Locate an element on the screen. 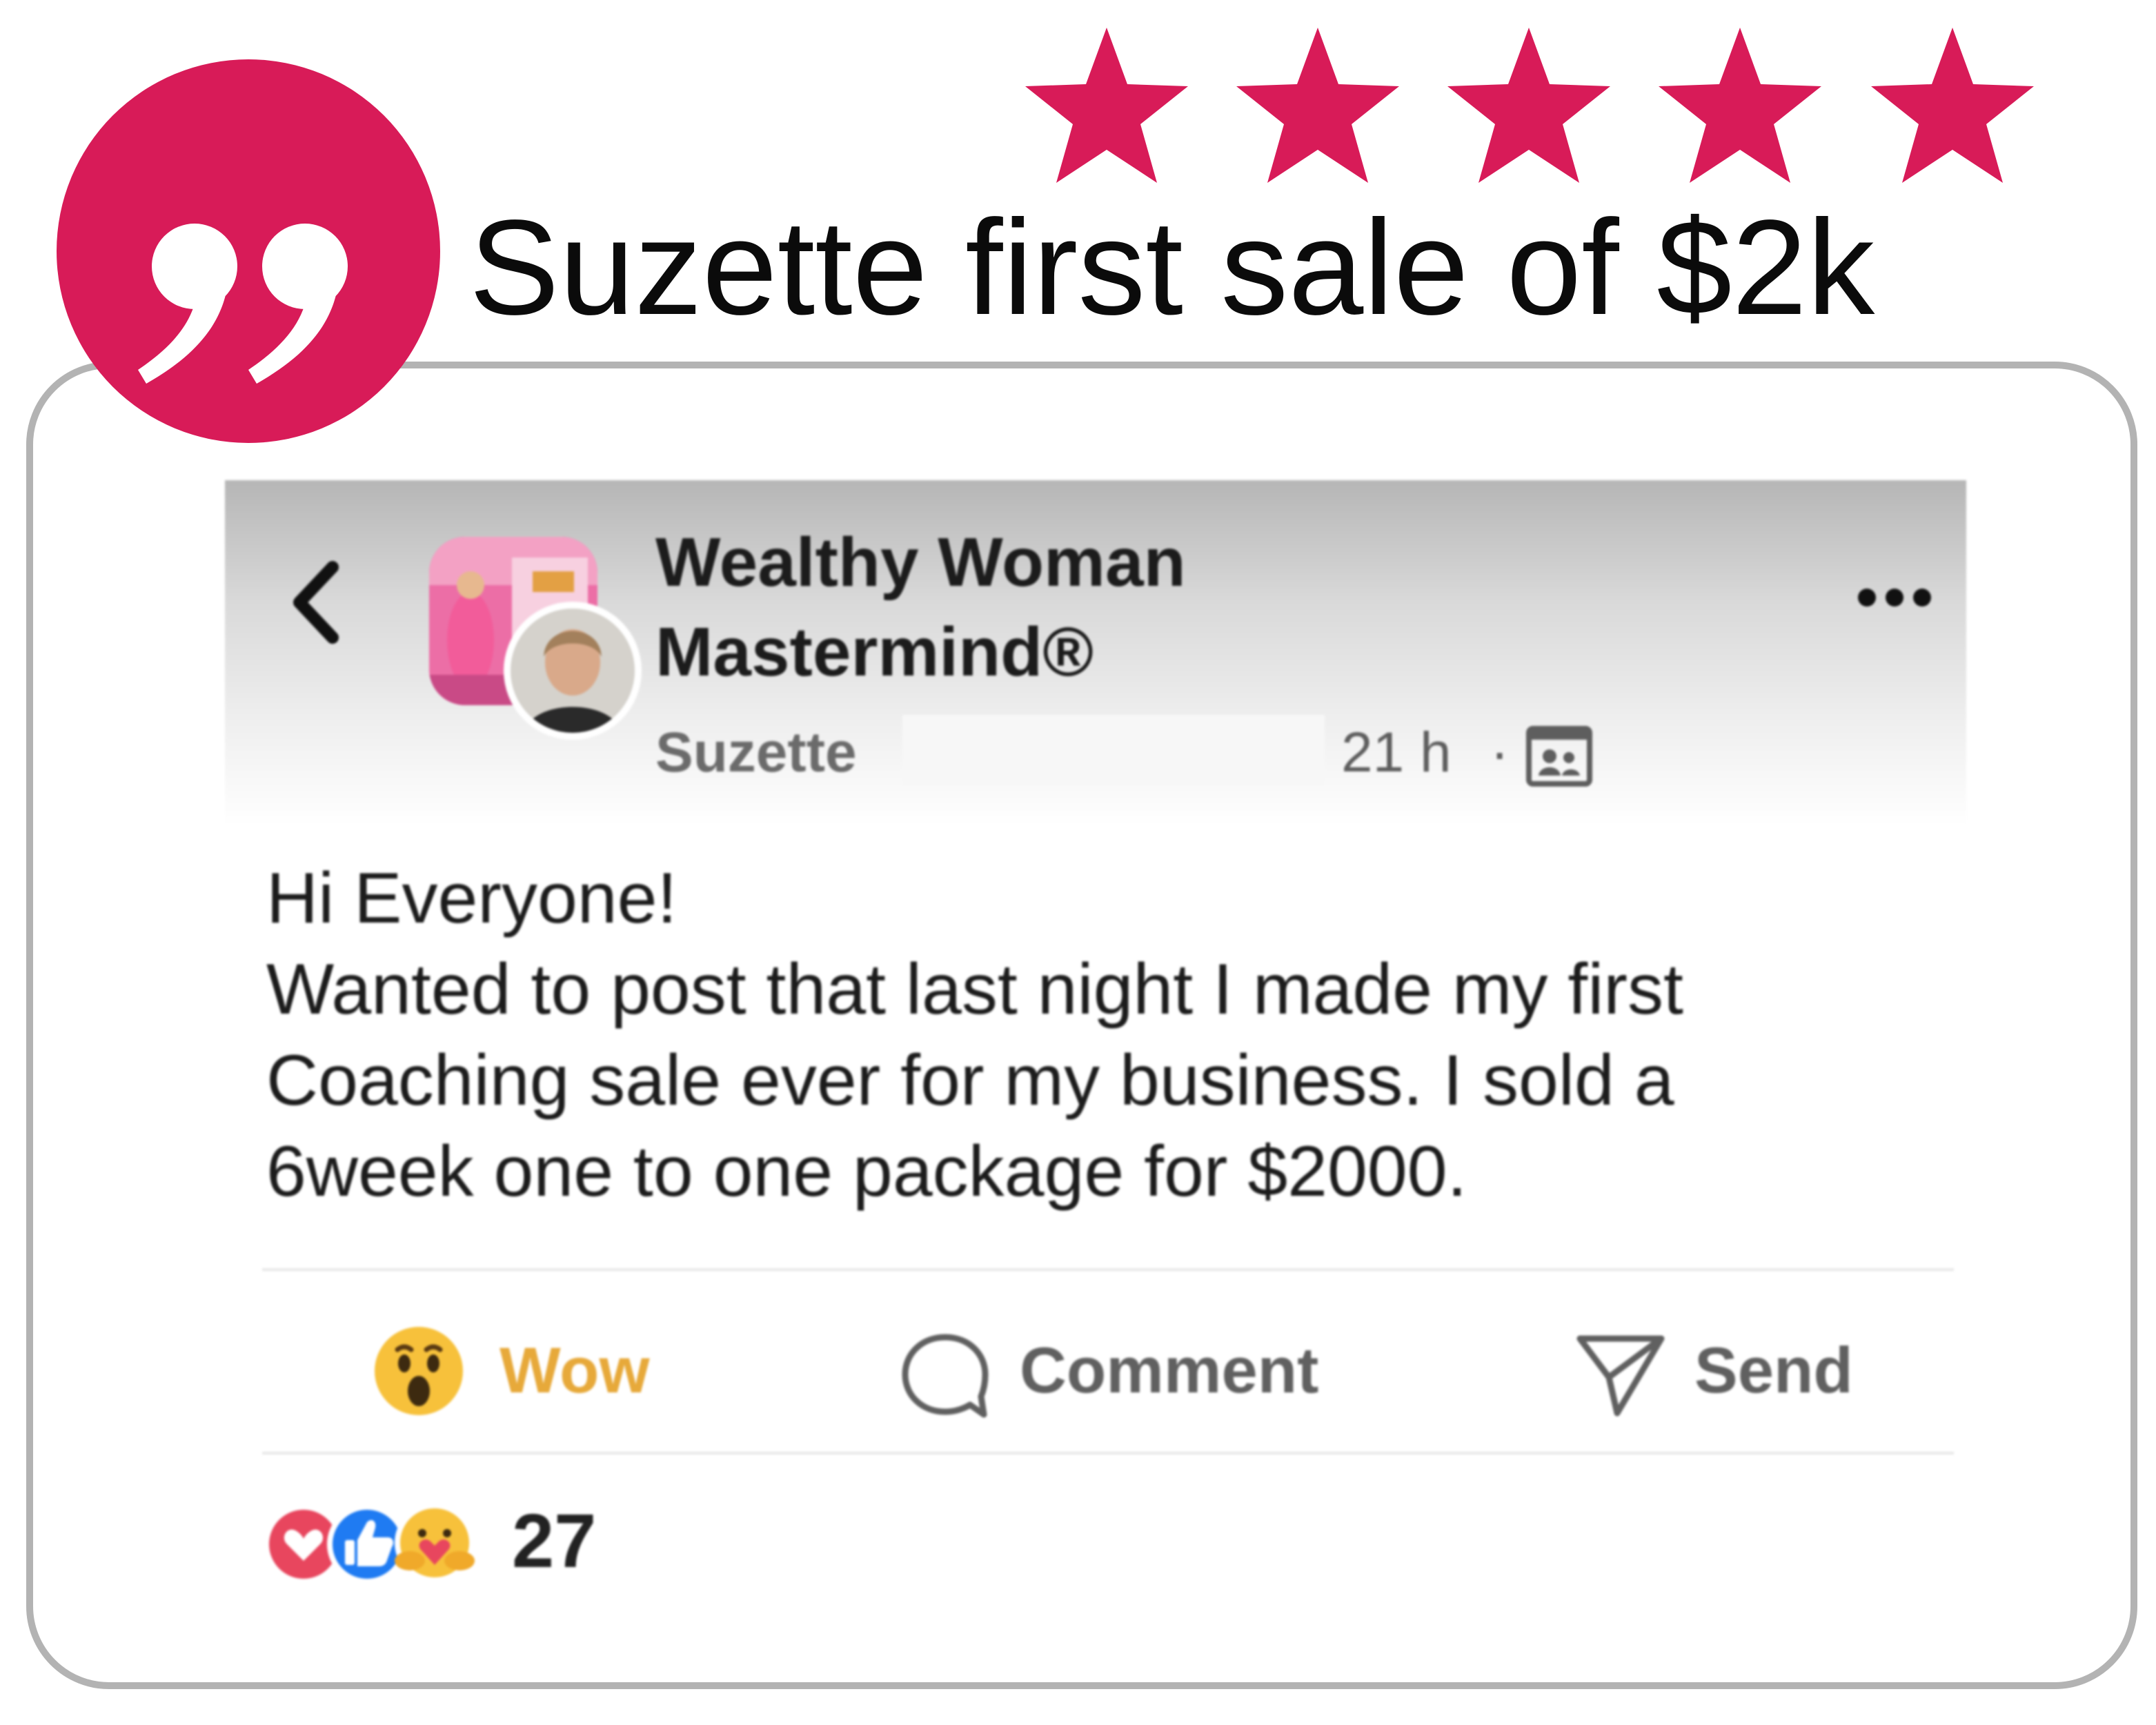 The height and width of the screenshot is (1725, 2156). reaction-count: 27 is located at coordinates (554, 1541).